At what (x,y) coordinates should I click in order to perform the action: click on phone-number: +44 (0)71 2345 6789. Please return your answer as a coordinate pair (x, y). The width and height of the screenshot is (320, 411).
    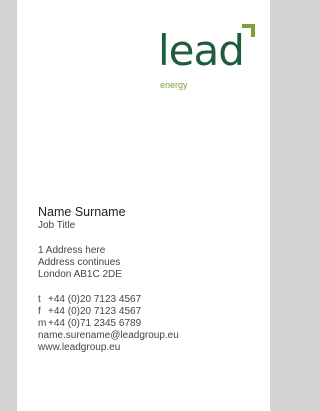
    Looking at the image, I should click on (95, 323).